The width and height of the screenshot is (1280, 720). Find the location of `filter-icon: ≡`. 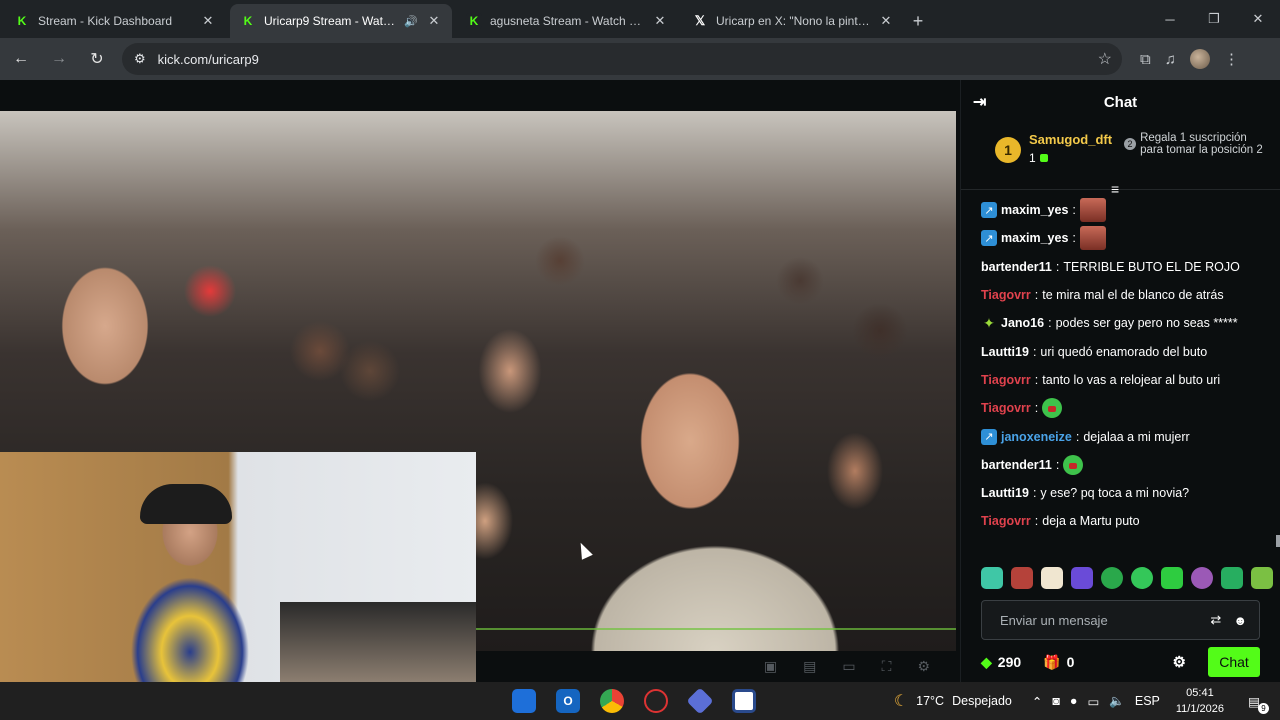

filter-icon: ≡ is located at coordinates (1115, 189).